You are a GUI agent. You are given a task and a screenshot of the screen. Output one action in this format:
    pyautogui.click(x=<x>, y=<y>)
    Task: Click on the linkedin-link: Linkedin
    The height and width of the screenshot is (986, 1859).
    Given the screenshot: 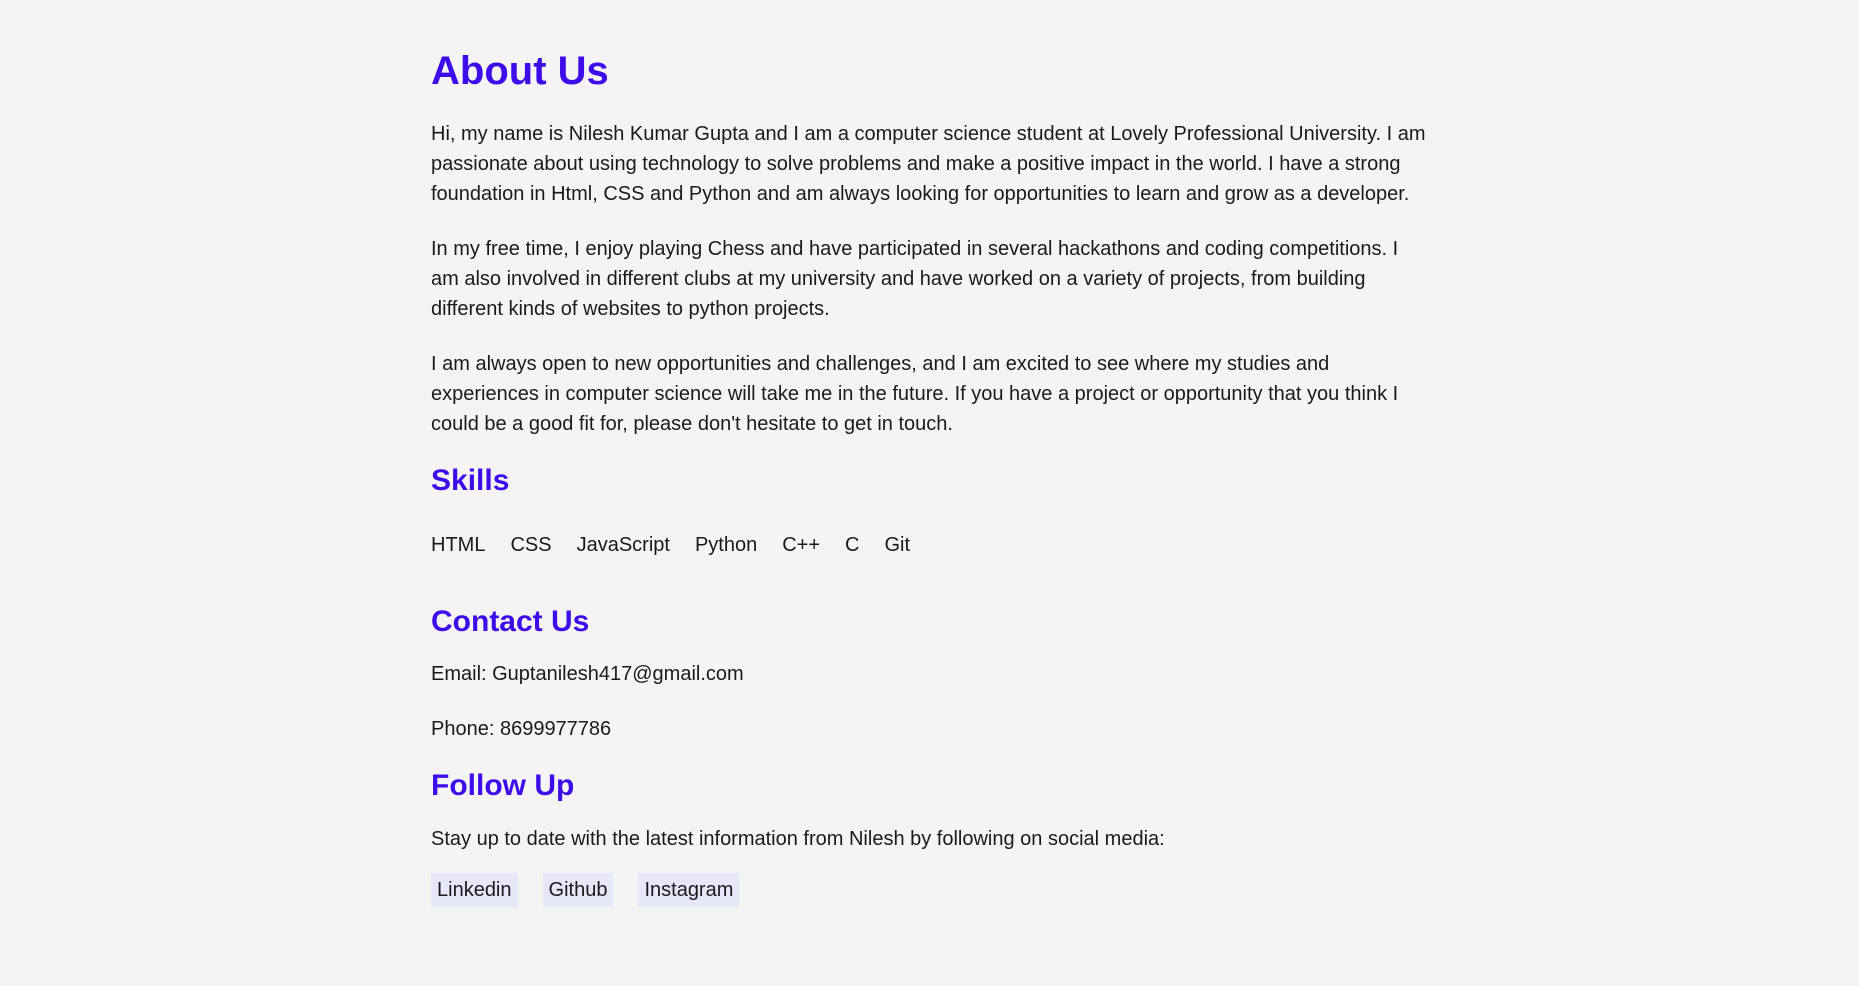 What is the action you would take?
    pyautogui.click(x=474, y=890)
    